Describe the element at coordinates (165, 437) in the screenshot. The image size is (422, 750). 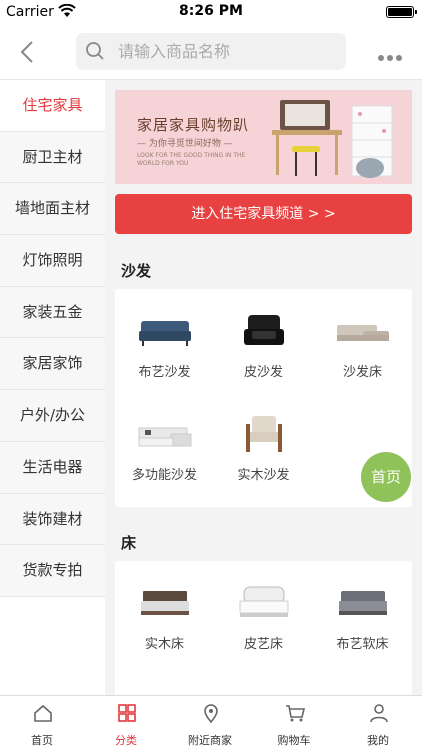
I see `multi-function-sofa-icon` at that location.